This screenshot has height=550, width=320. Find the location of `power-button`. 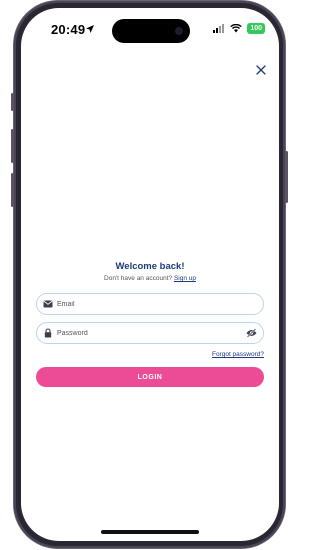

power-button is located at coordinates (286, 177).